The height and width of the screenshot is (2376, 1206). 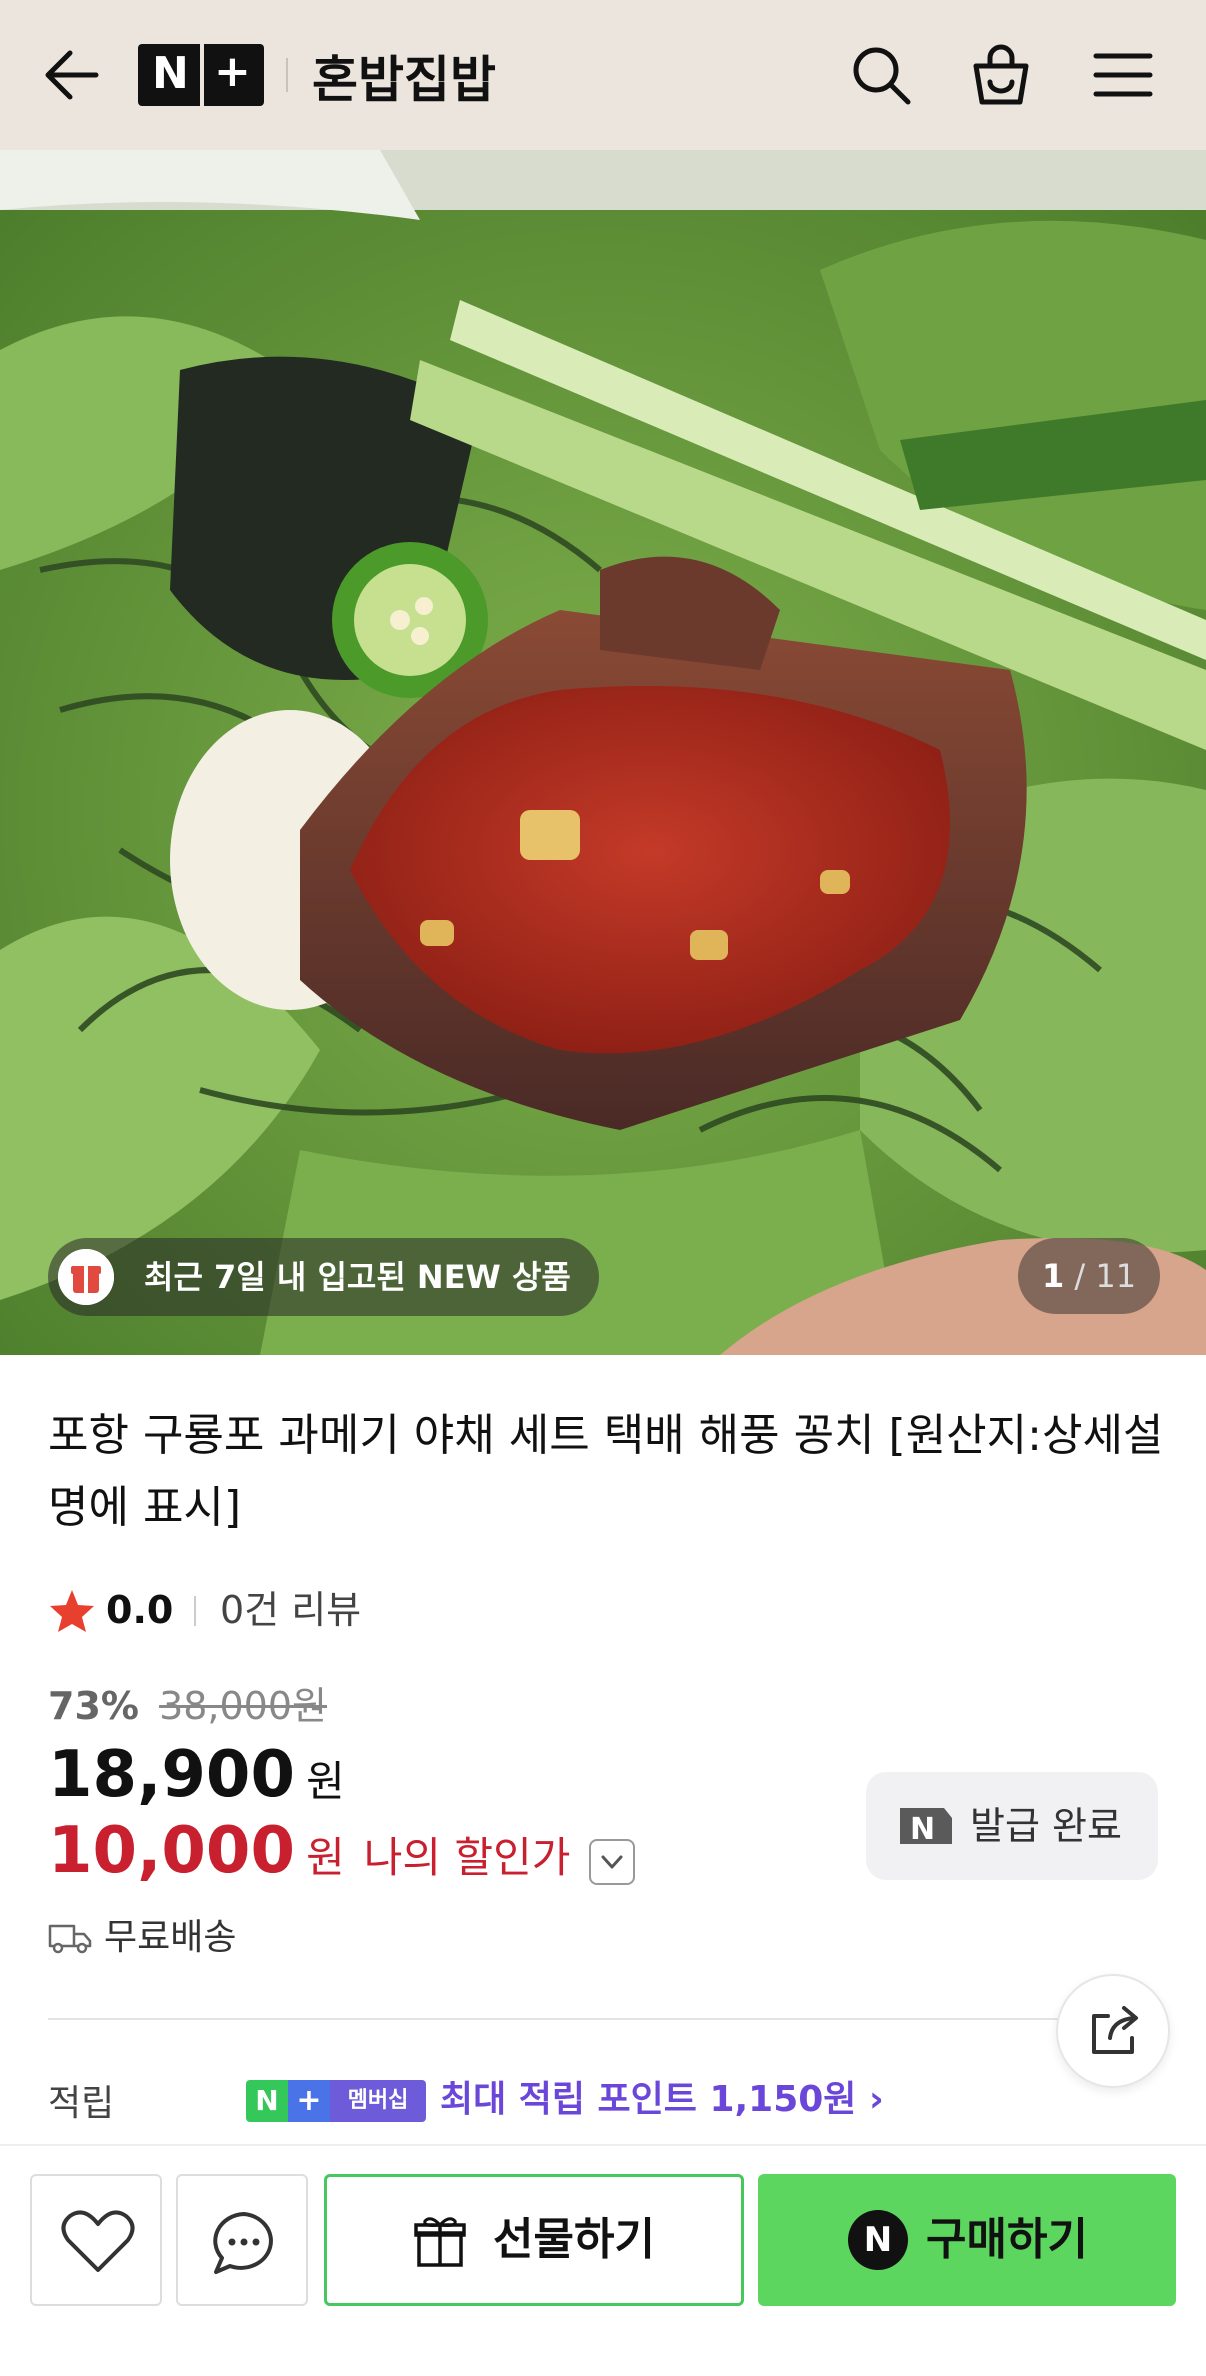 I want to click on expand-toggle, so click(x=612, y=1861).